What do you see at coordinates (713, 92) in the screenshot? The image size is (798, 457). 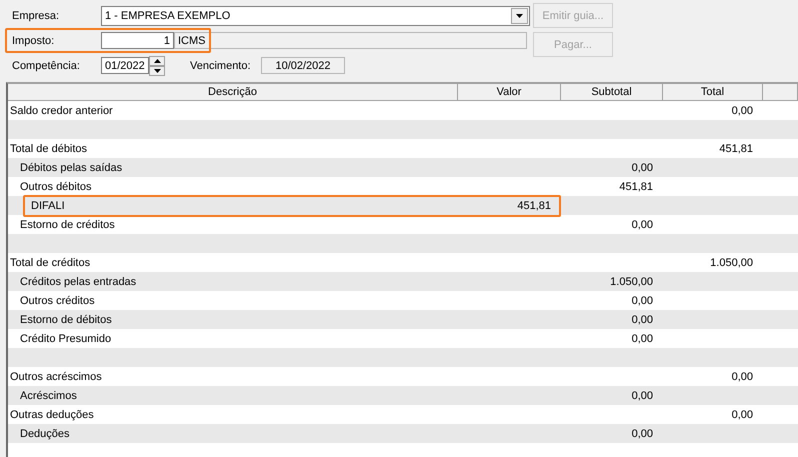 I see `column-header: Total` at bounding box center [713, 92].